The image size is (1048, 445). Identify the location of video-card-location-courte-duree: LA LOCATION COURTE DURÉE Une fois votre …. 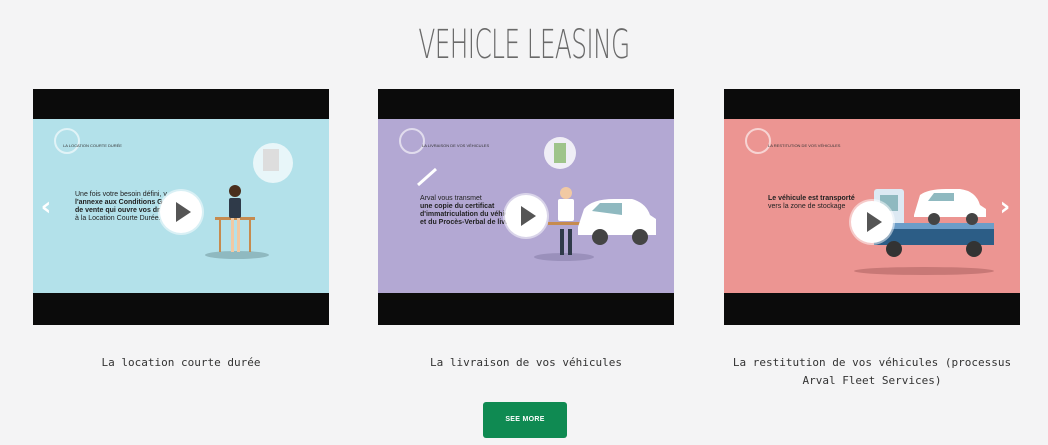
(181, 207).